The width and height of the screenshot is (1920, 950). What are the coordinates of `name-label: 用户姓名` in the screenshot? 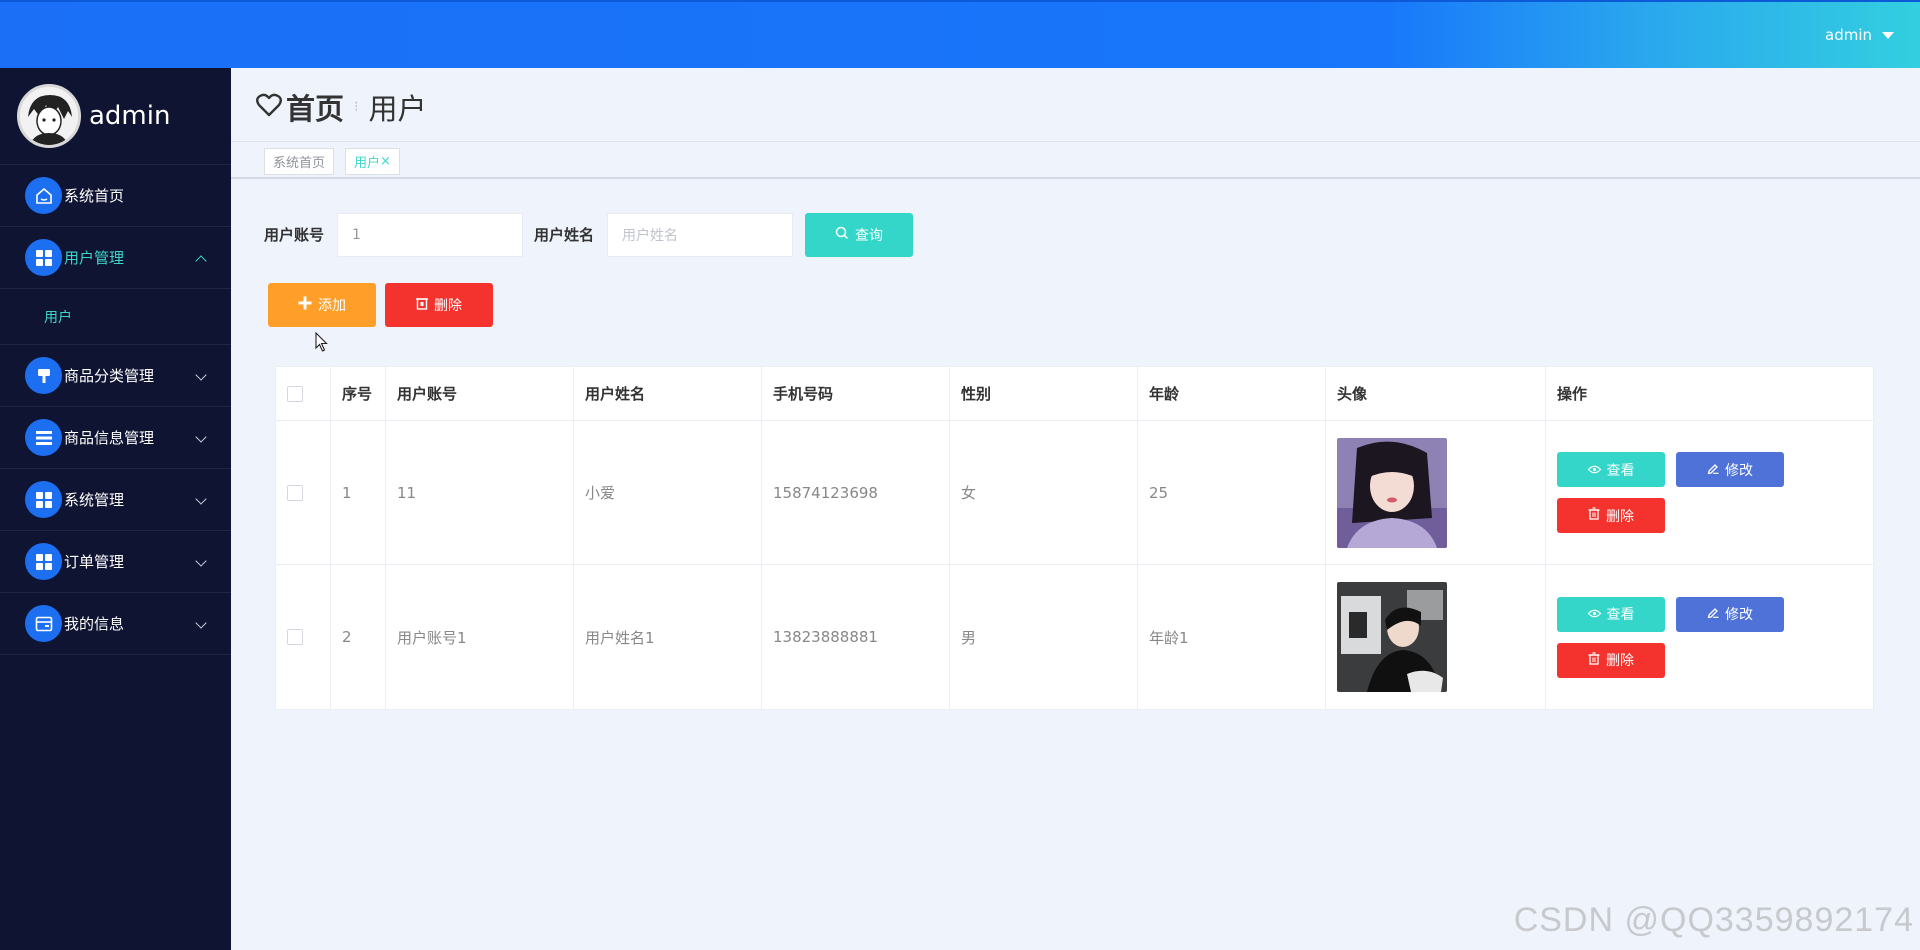 It's located at (564, 235).